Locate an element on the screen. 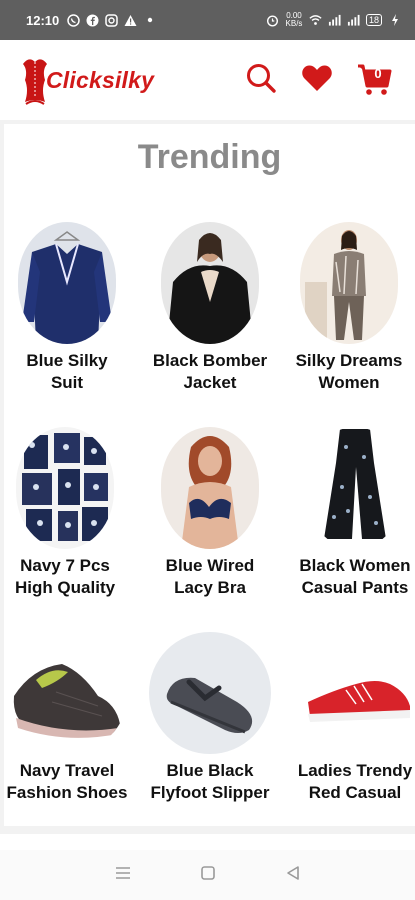 The height and width of the screenshot is (900, 415). product-name: Blue Black Flyfoot Slipper is located at coordinates (210, 781).